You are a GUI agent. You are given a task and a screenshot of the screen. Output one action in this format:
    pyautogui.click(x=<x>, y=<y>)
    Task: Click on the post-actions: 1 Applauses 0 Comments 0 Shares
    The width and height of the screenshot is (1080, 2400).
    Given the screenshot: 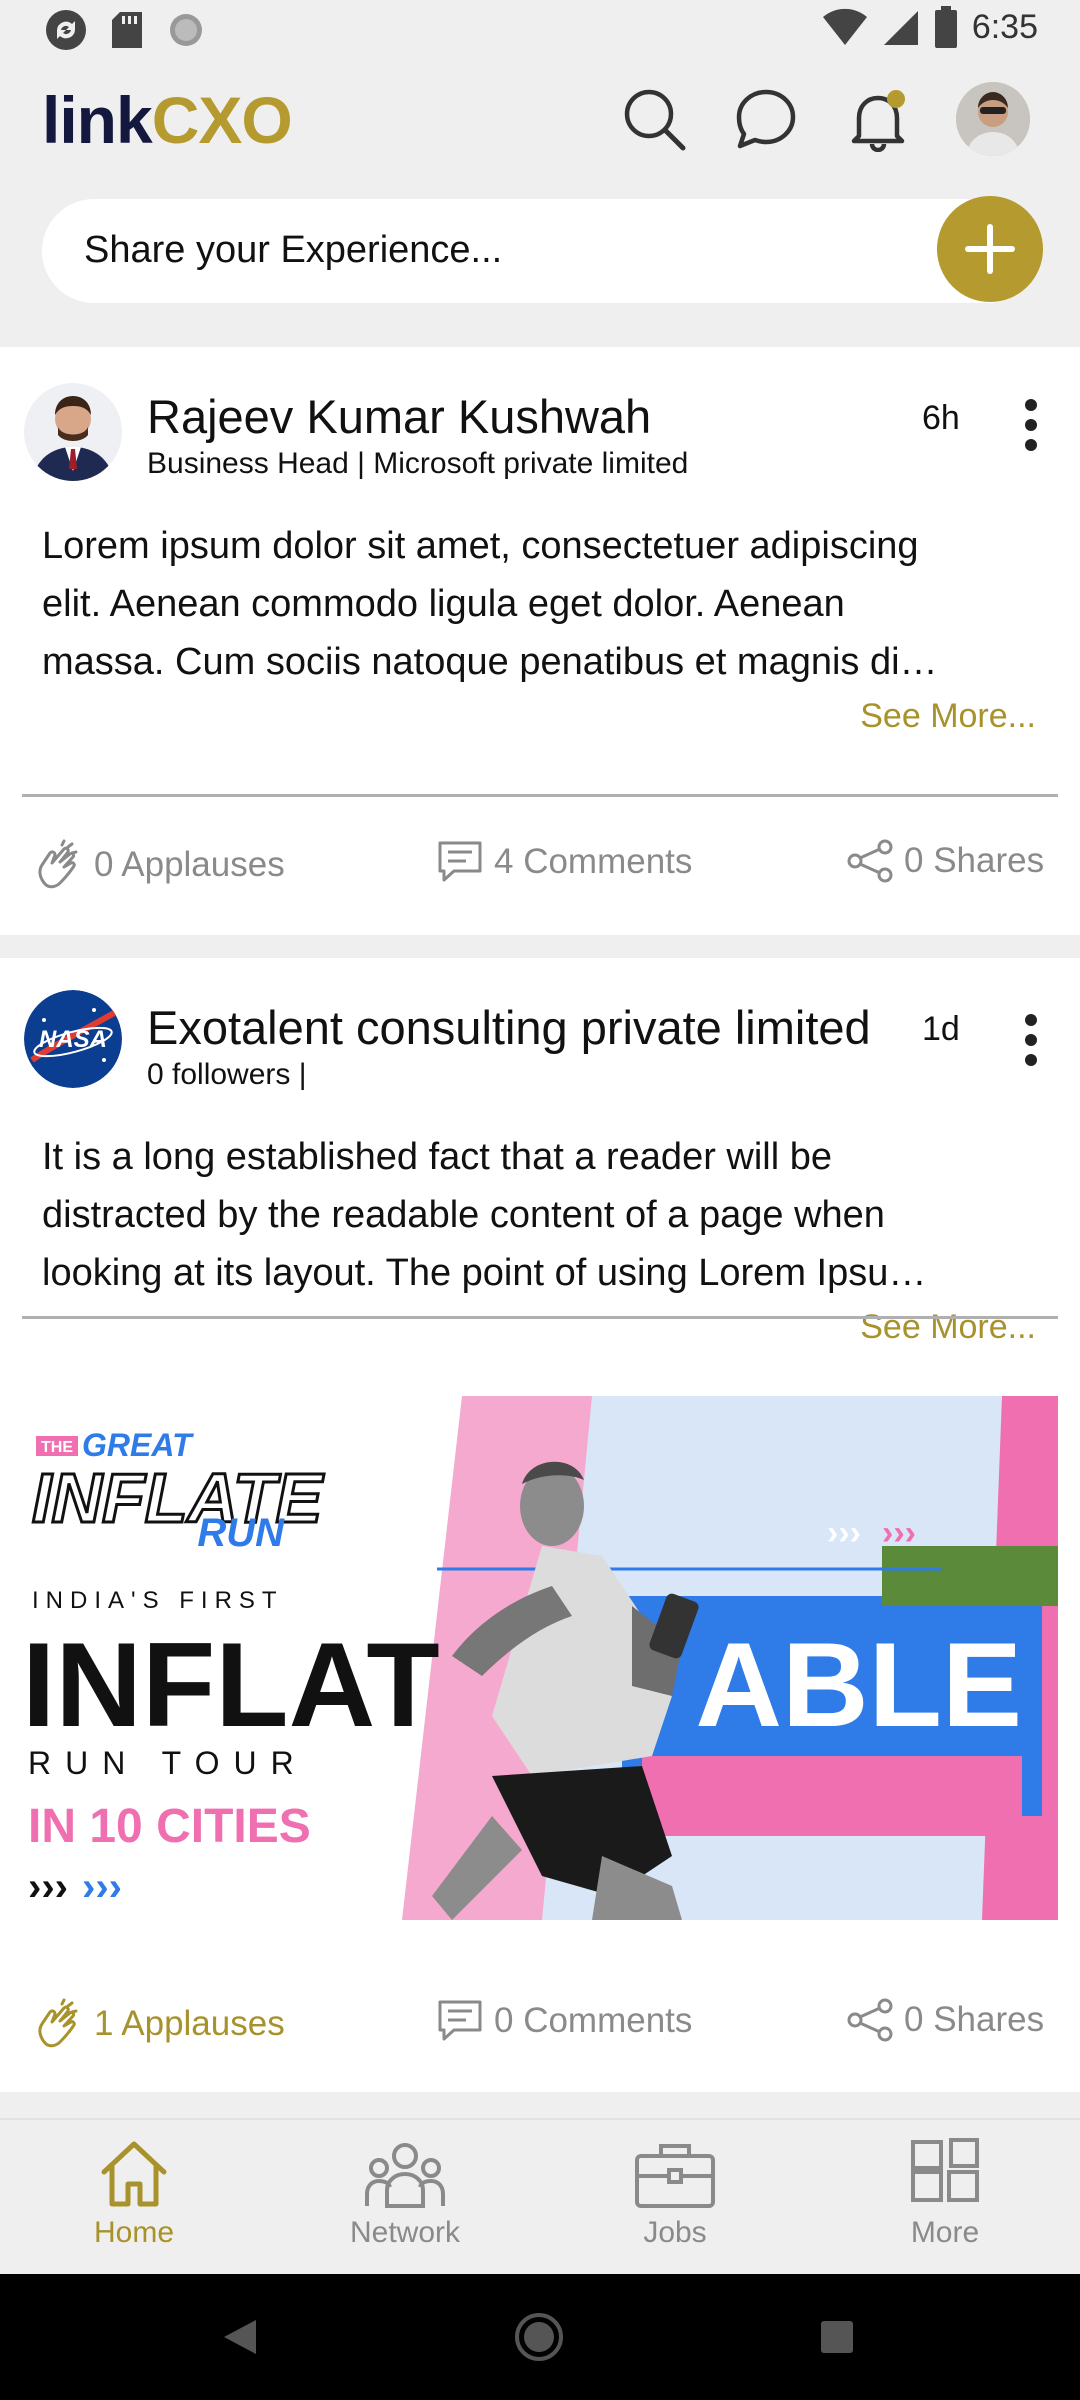 What is the action you would take?
    pyautogui.click(x=540, y=2028)
    